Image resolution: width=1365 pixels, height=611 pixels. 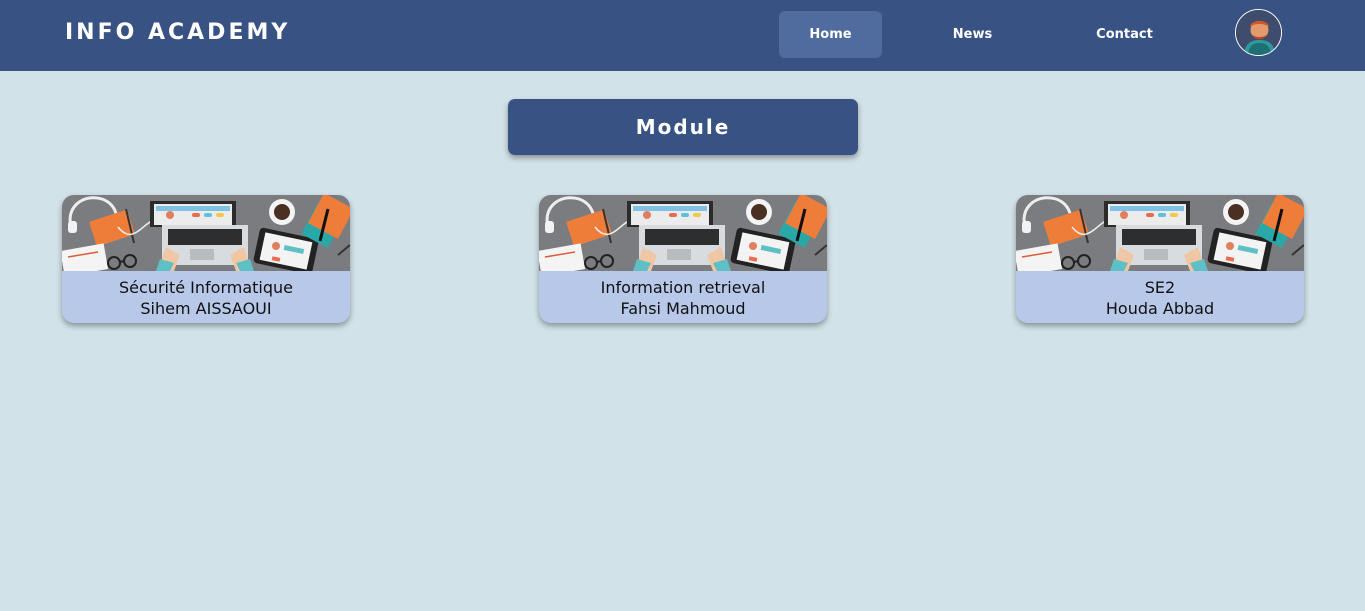 I want to click on module-card-body: Information retrieval Fahsi Mahmoud, so click(x=683, y=297).